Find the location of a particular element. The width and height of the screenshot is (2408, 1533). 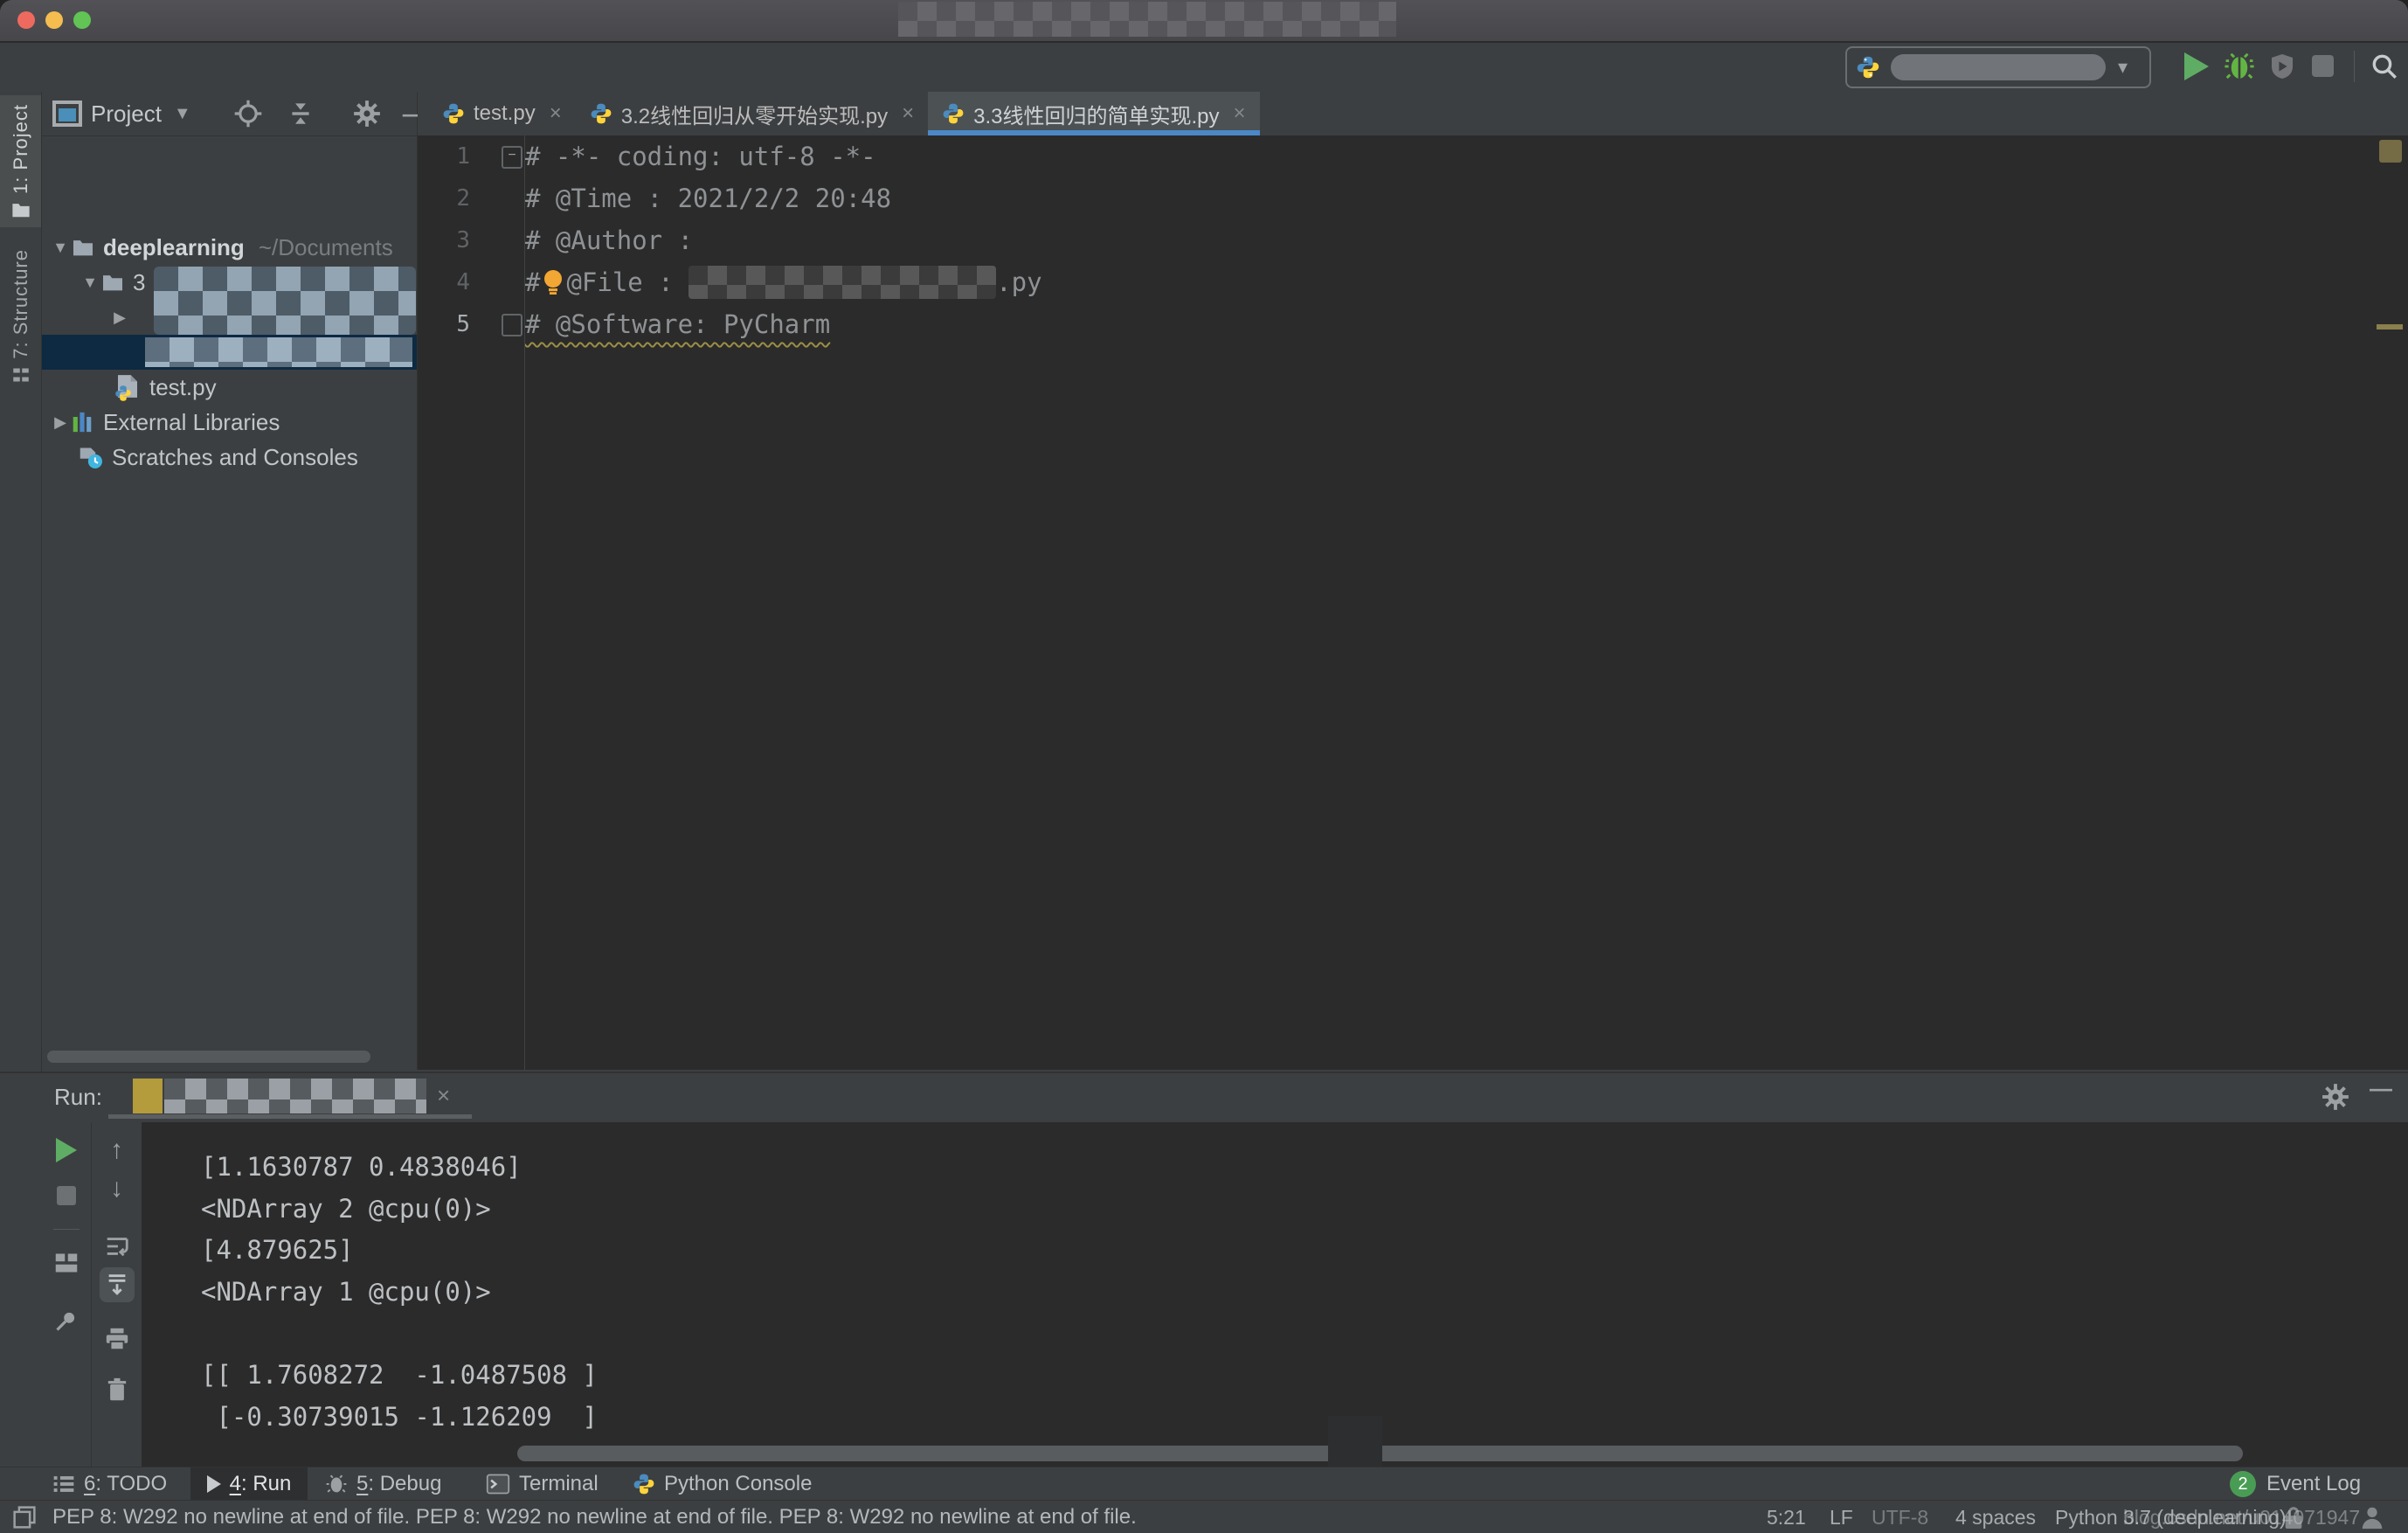

clear-all-icon is located at coordinates (117, 1389).